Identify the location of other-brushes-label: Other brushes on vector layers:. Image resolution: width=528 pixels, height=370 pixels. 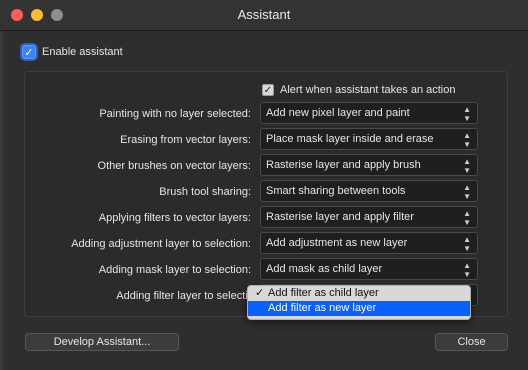
(174, 166).